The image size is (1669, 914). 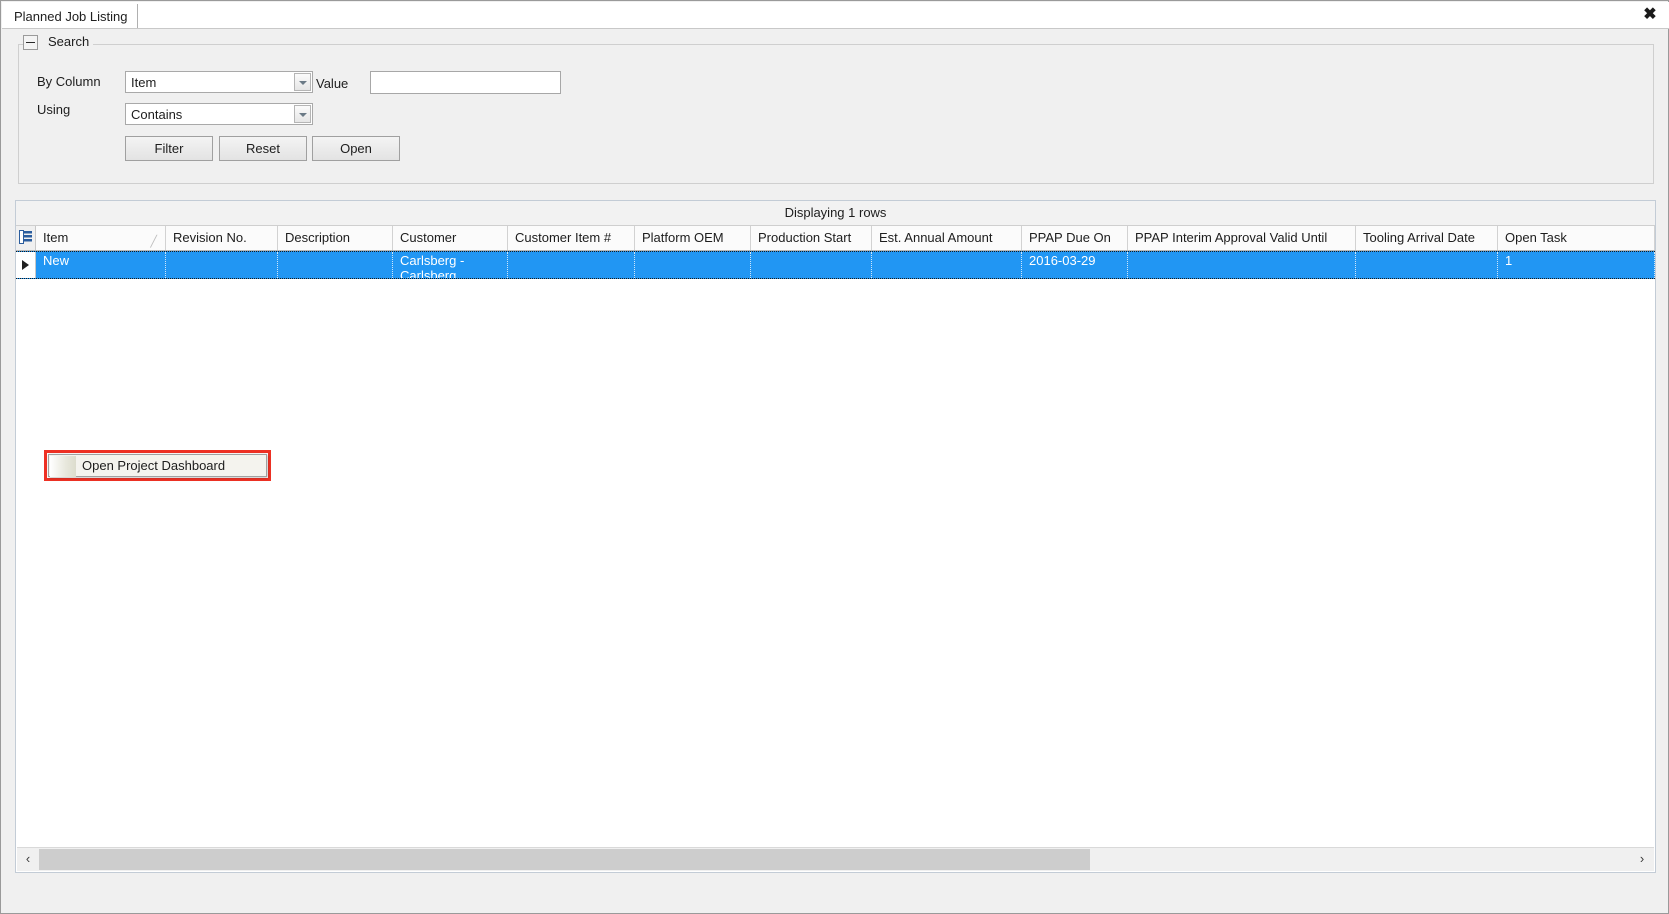 I want to click on column-header: Tooling Arrival Date, so click(x=1427, y=238).